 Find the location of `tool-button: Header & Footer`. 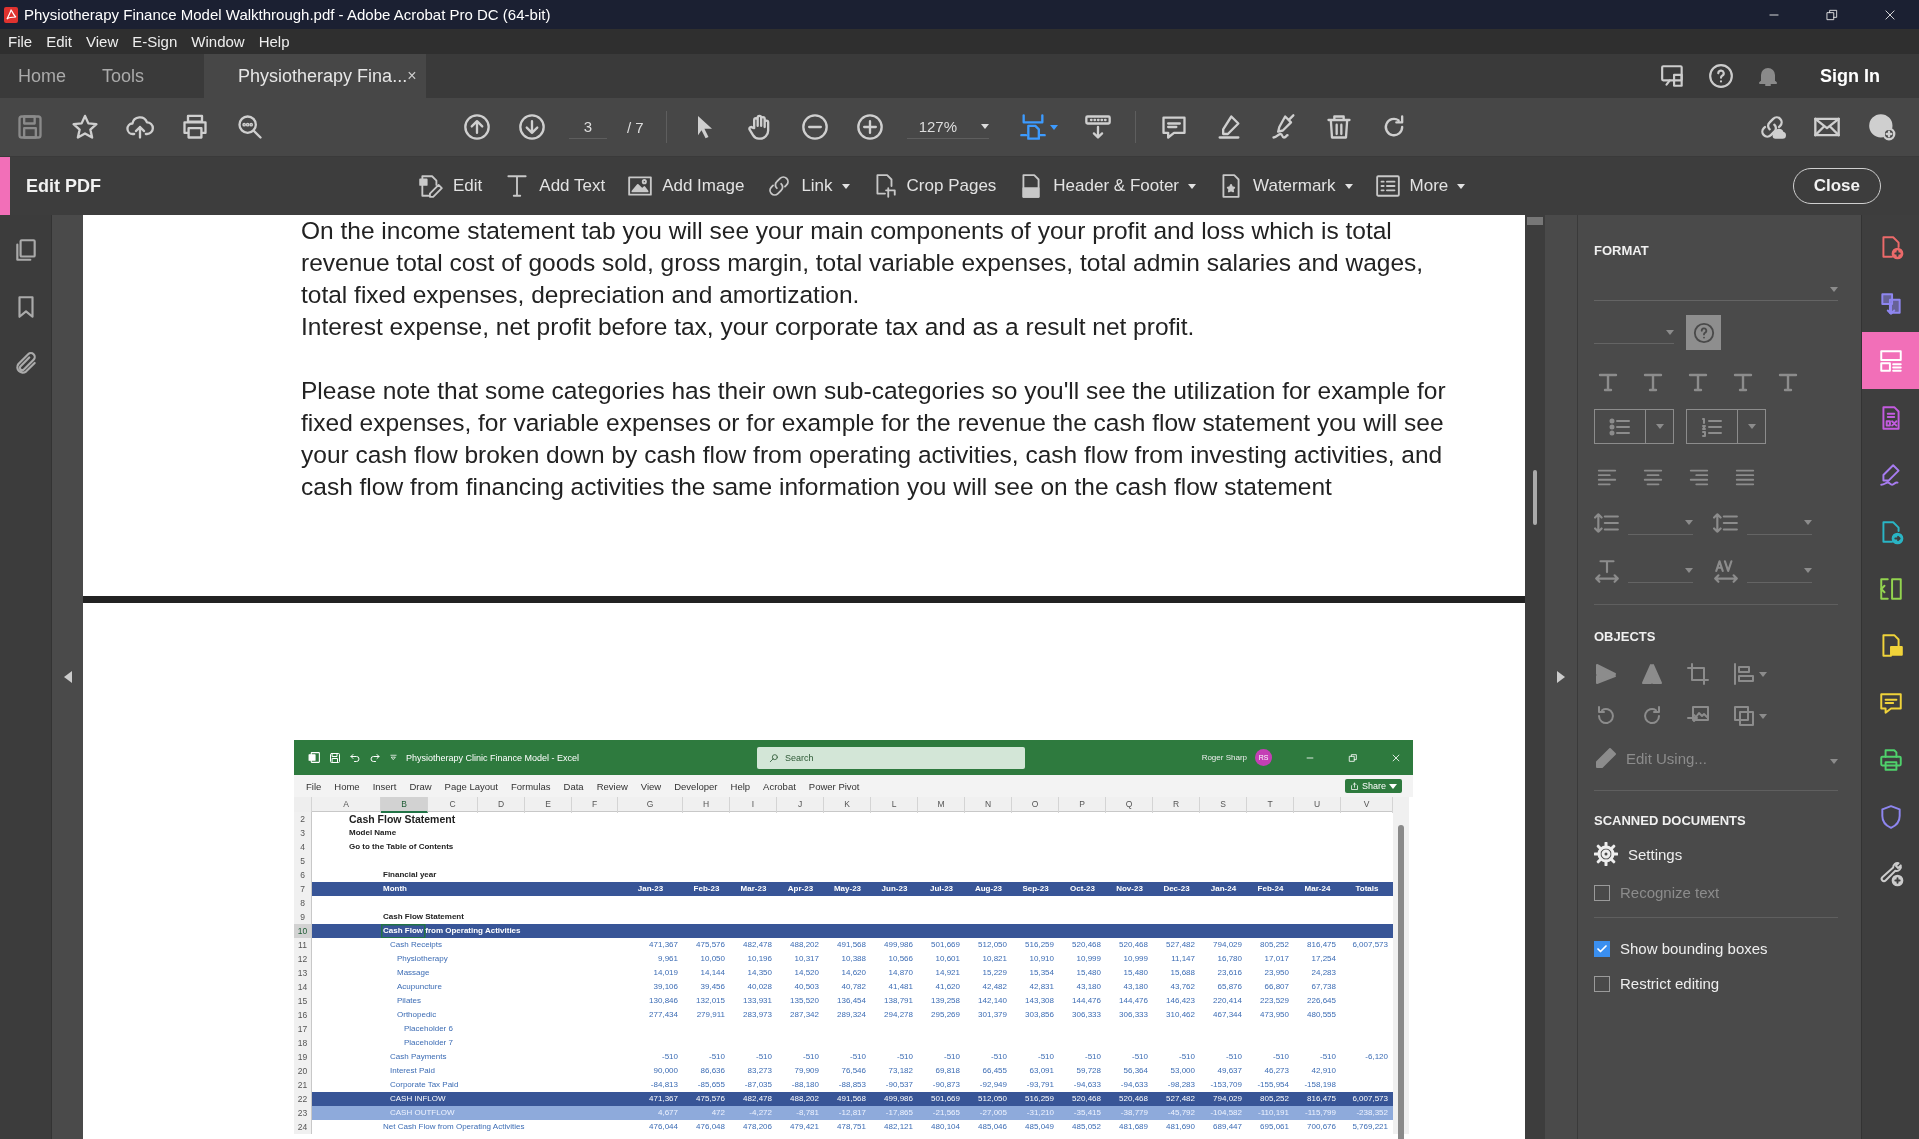

tool-button: Header & Footer is located at coordinates (1107, 186).